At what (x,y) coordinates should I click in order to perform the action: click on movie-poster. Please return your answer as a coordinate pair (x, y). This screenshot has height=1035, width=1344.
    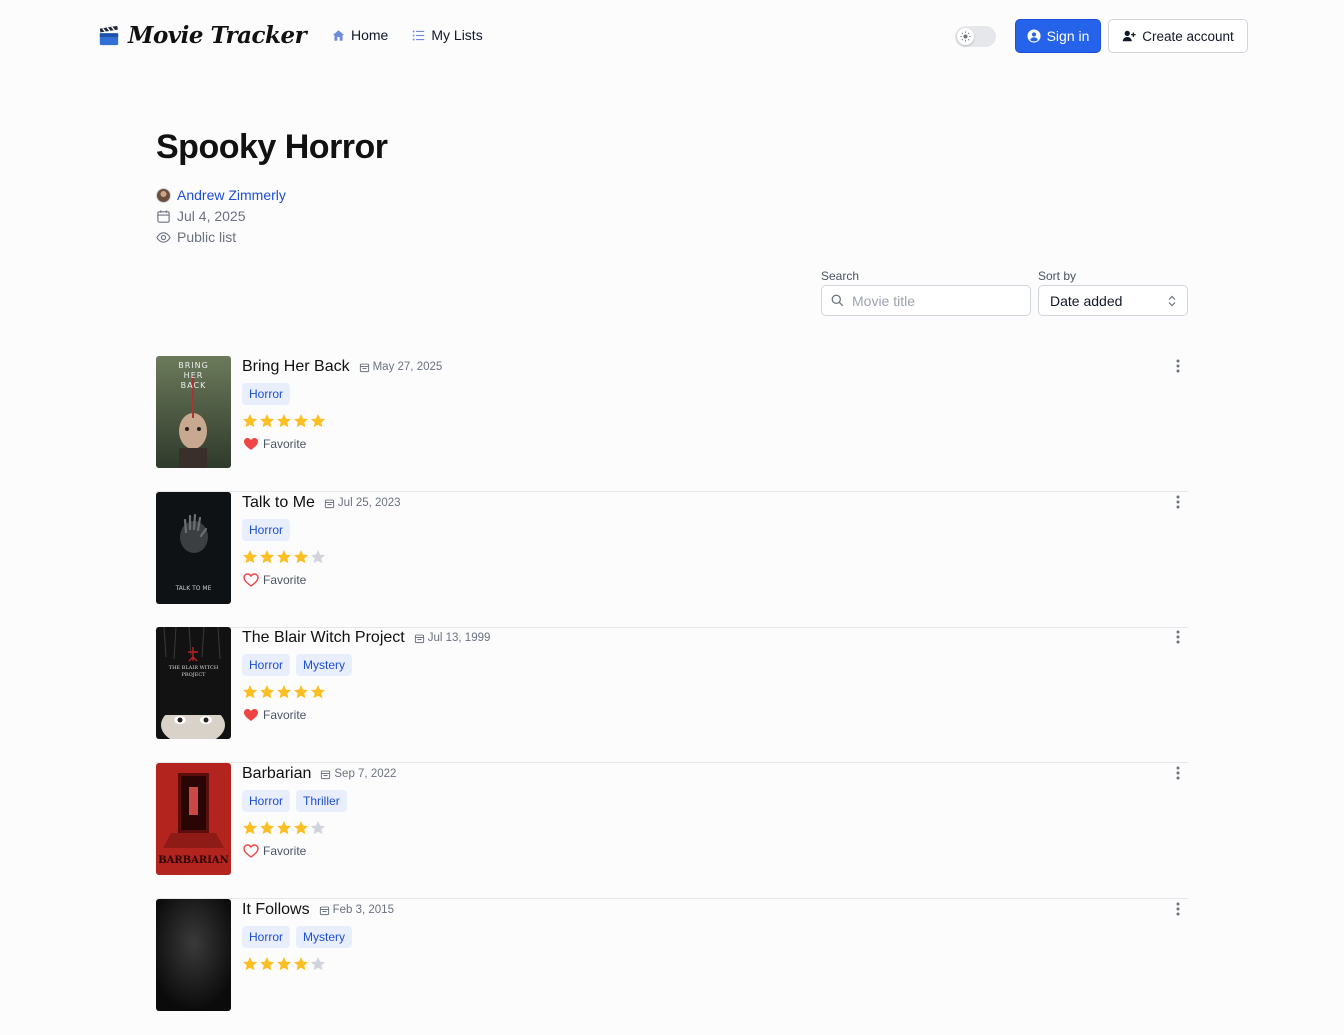
    Looking at the image, I should click on (193, 955).